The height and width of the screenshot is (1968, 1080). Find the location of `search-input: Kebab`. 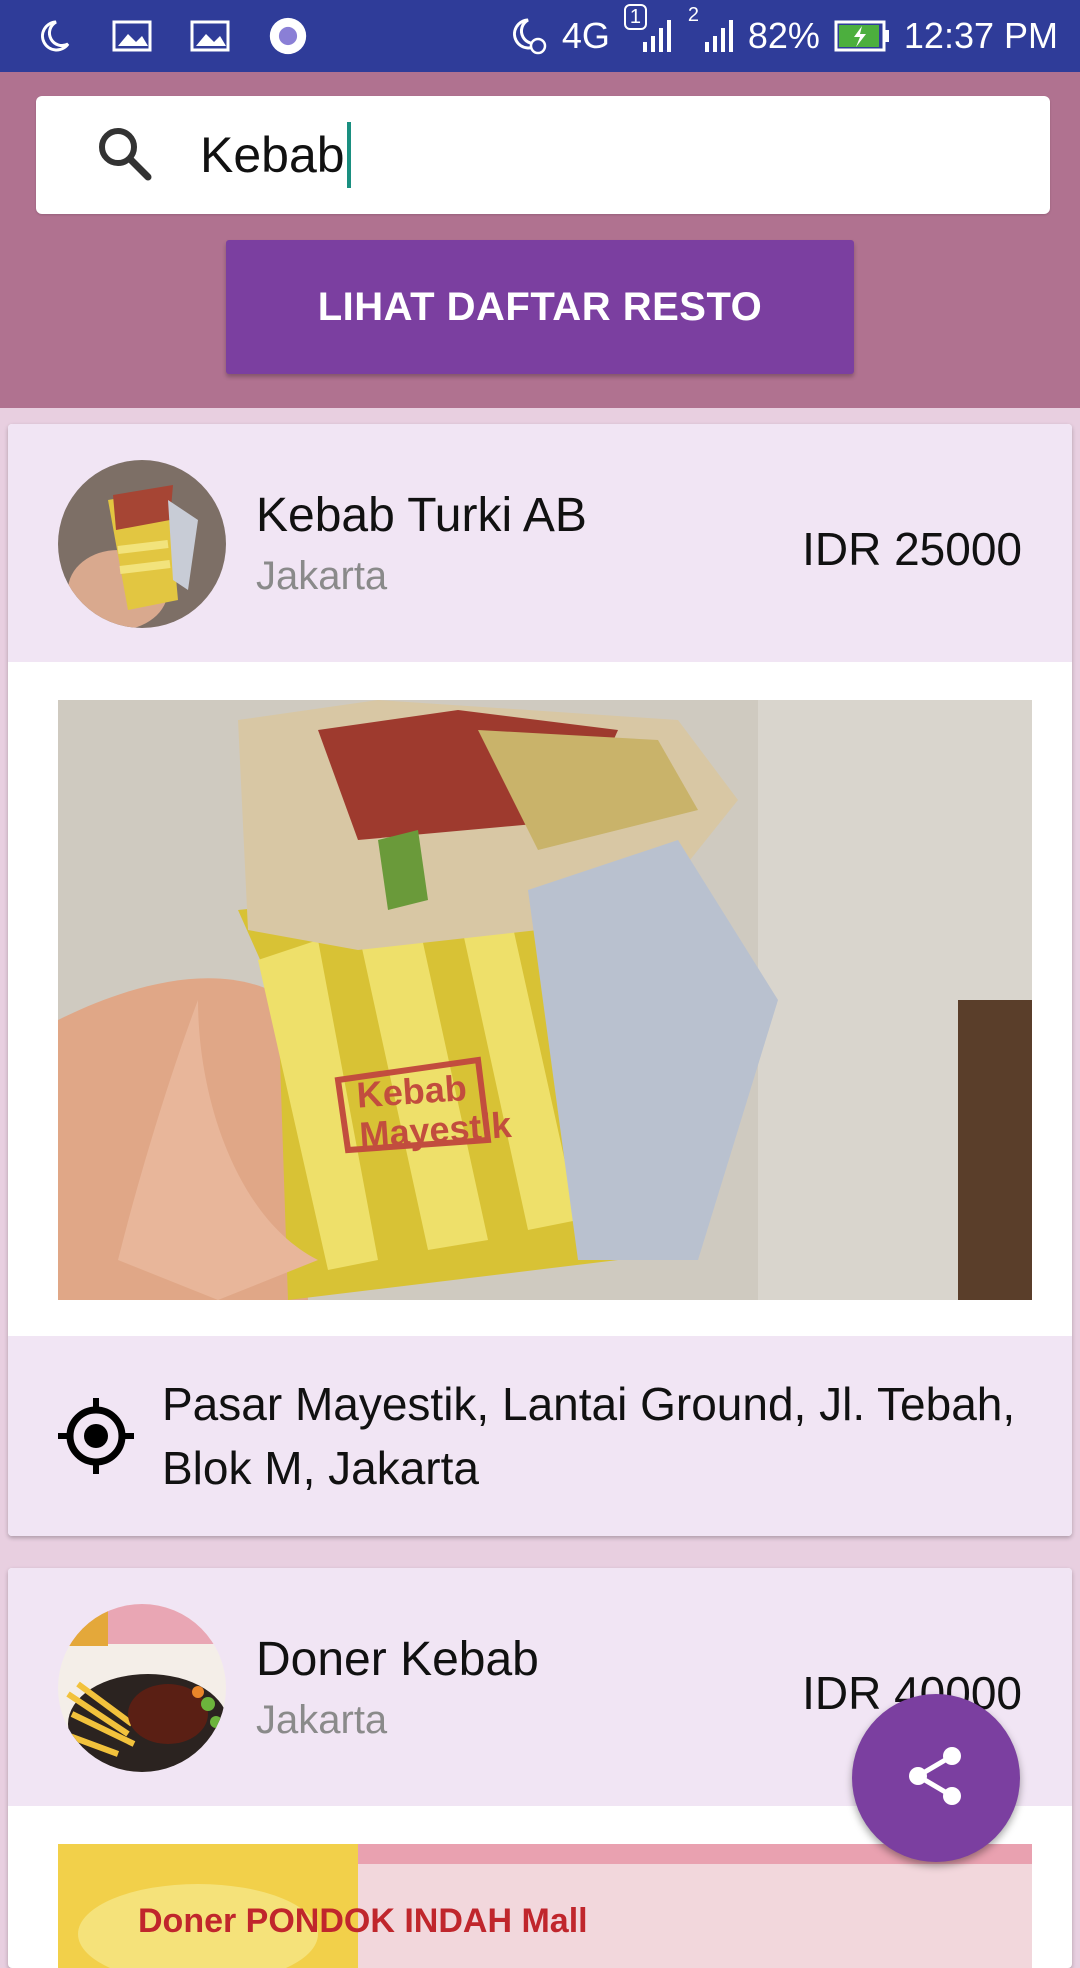

search-input: Kebab is located at coordinates (275, 155).